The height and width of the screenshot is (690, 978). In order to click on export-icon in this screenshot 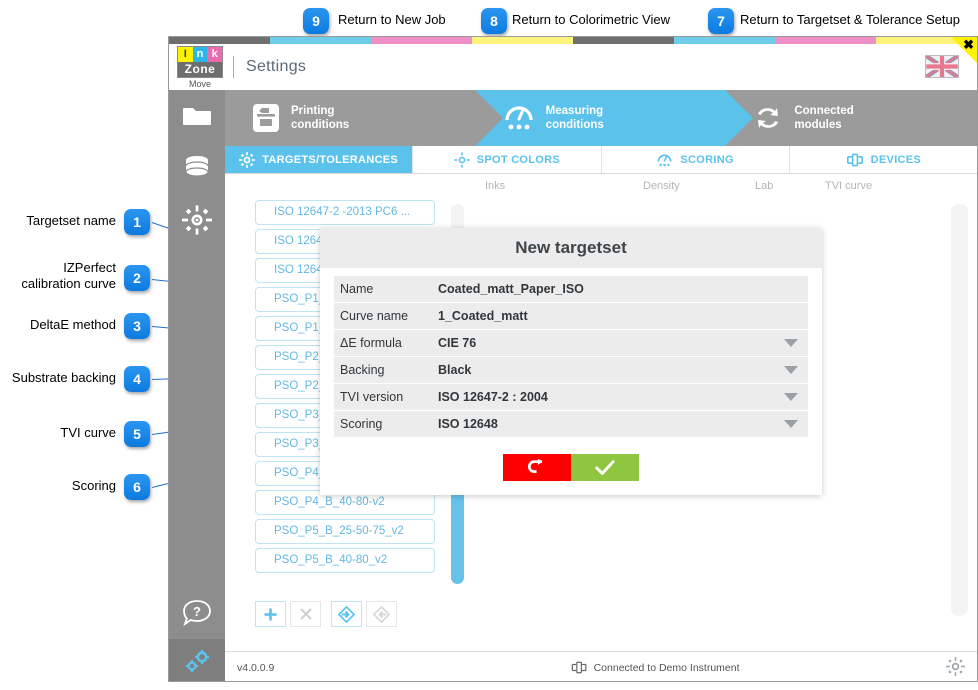, I will do `click(381, 614)`.